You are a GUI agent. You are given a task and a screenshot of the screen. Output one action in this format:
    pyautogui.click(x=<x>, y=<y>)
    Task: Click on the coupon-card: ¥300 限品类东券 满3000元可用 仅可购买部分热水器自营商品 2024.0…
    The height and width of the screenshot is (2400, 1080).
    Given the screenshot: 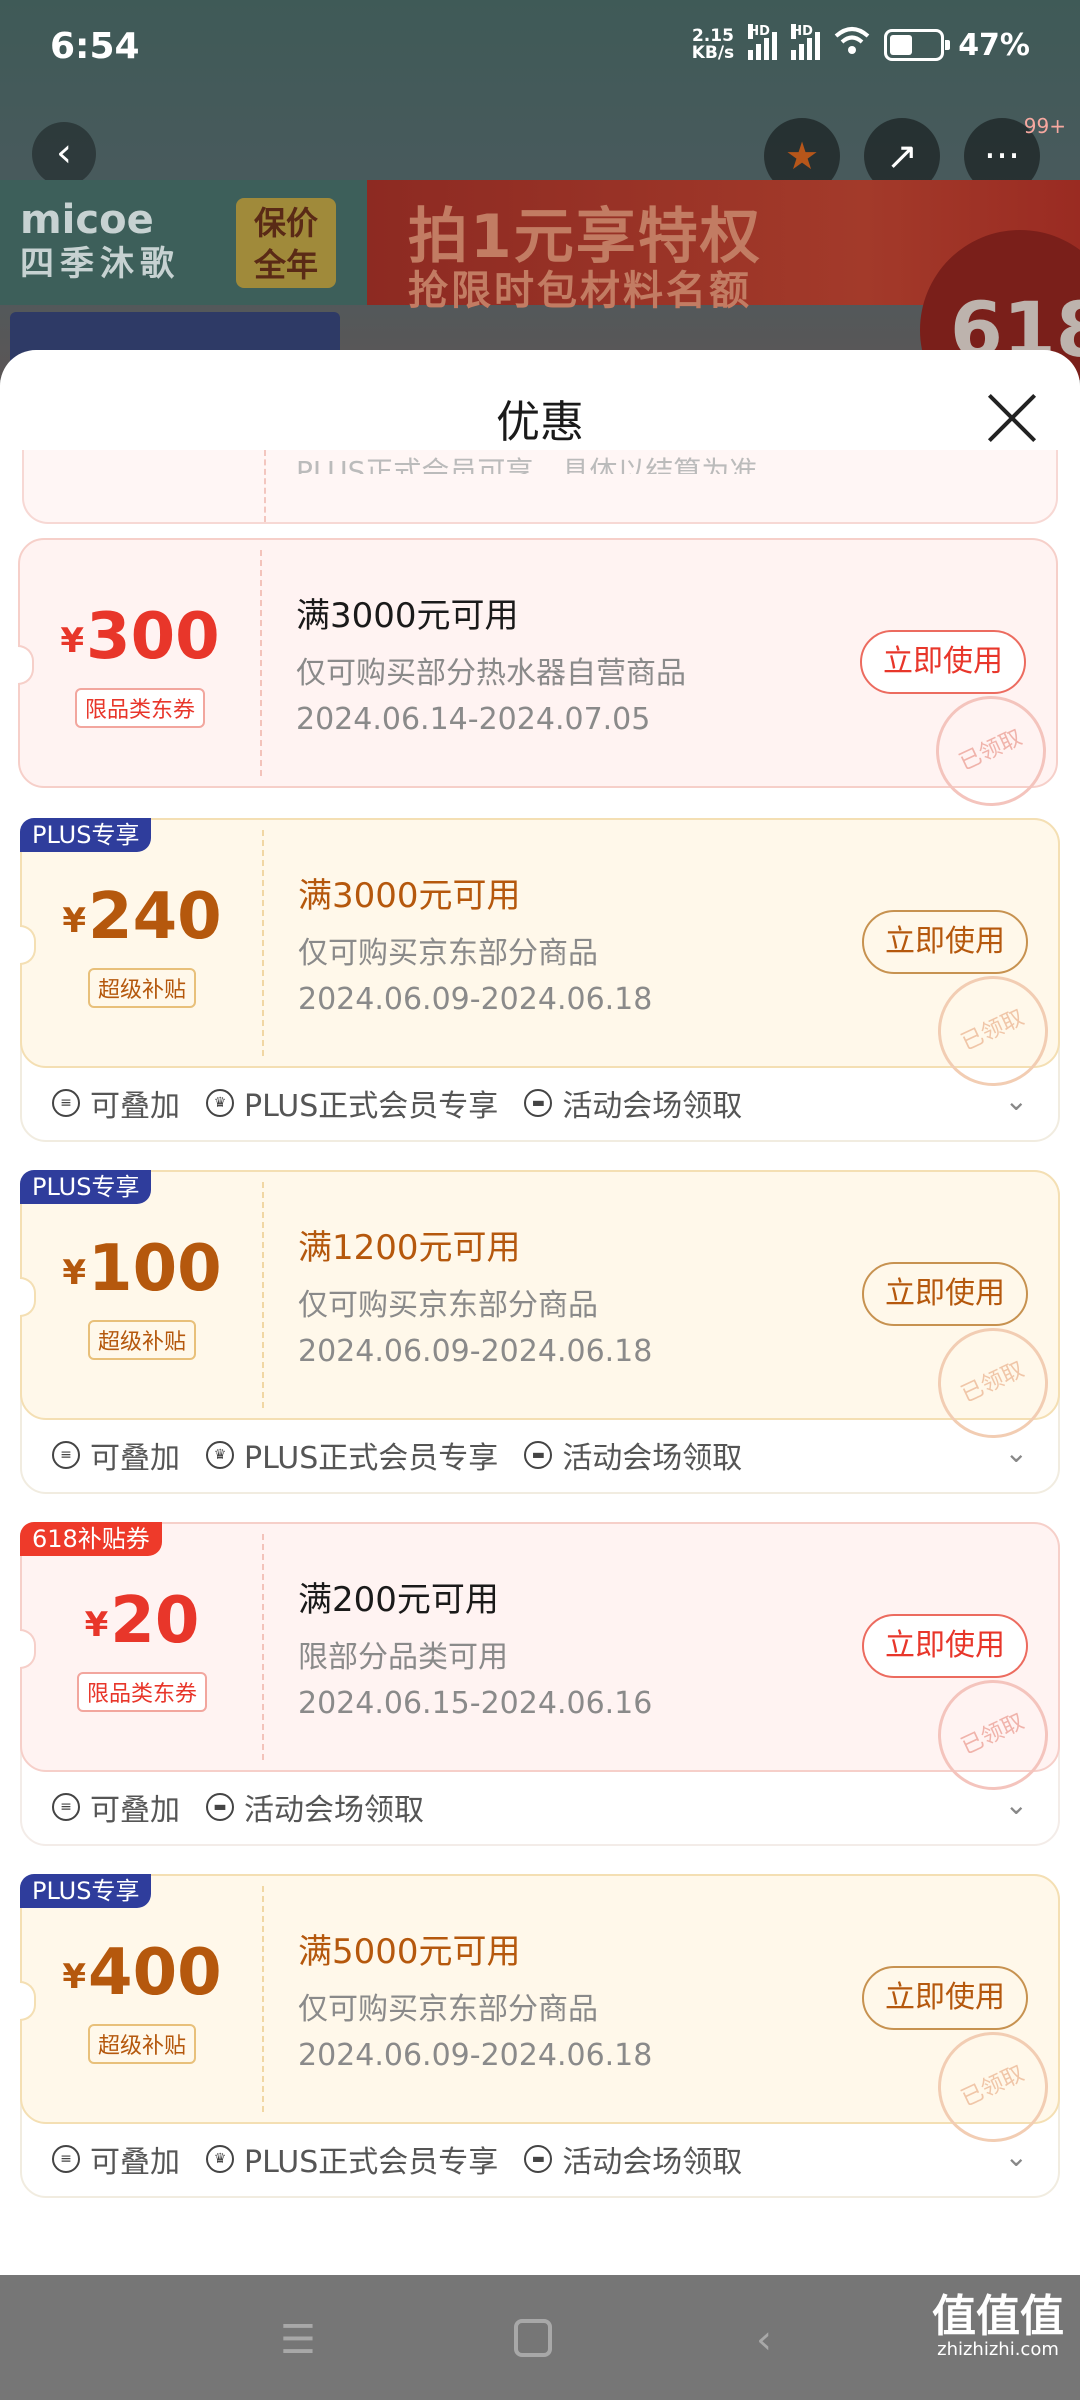 What is the action you would take?
    pyautogui.click(x=541, y=681)
    